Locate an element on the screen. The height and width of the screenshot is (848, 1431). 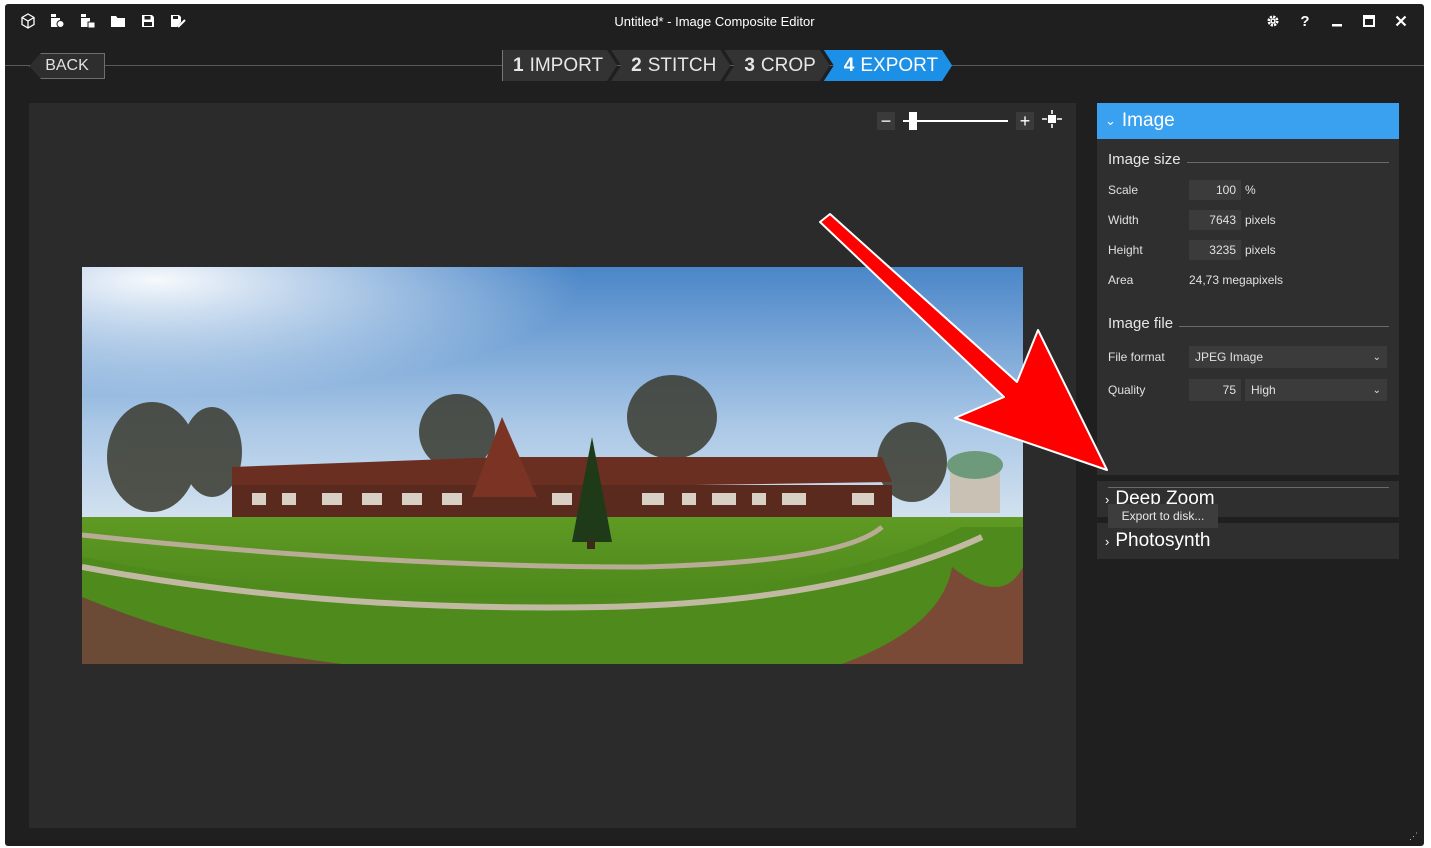
image-section-header: ⌄ Image is located at coordinates (1248, 121).